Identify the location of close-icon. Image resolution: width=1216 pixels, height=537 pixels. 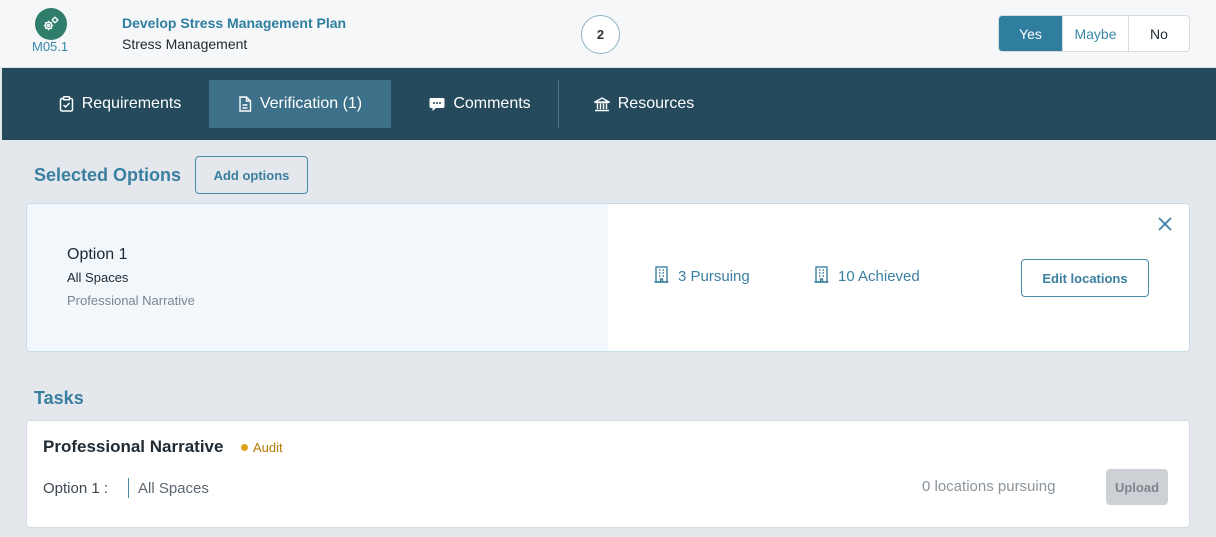
(1165, 226).